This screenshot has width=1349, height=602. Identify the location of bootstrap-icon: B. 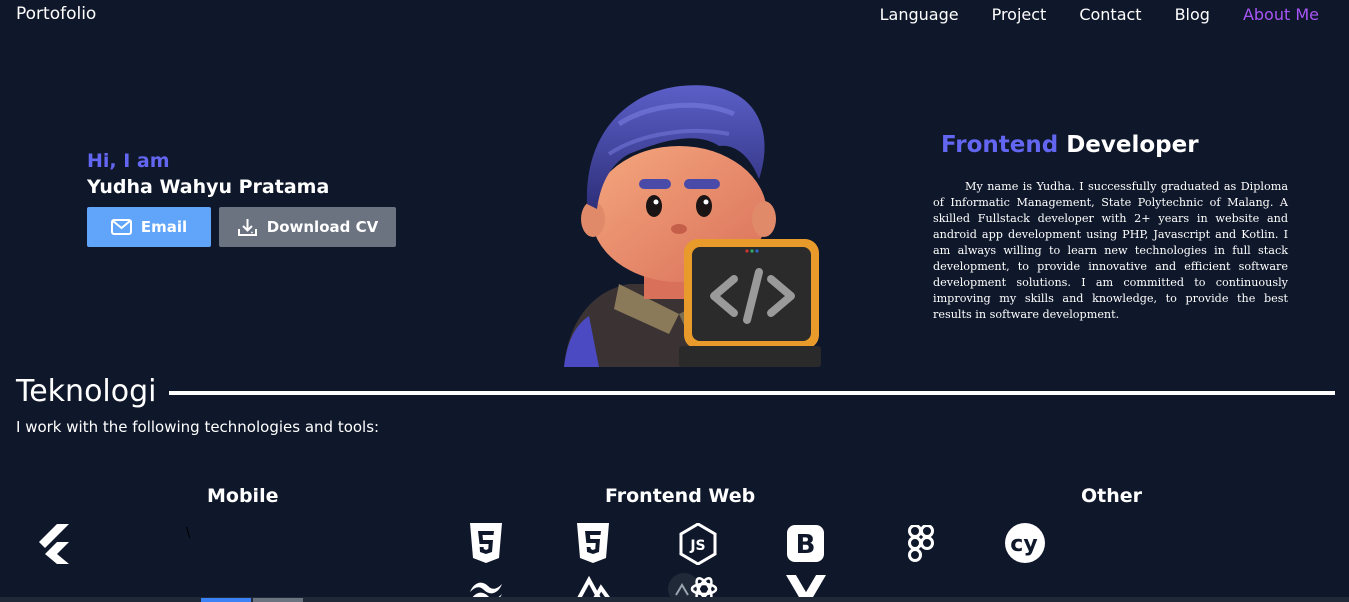
(805, 543).